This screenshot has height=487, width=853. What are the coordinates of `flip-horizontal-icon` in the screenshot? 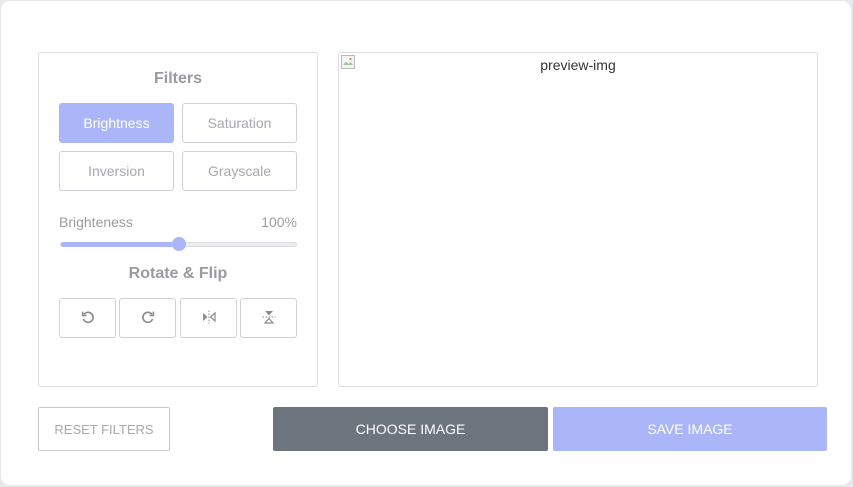 It's located at (209, 318).